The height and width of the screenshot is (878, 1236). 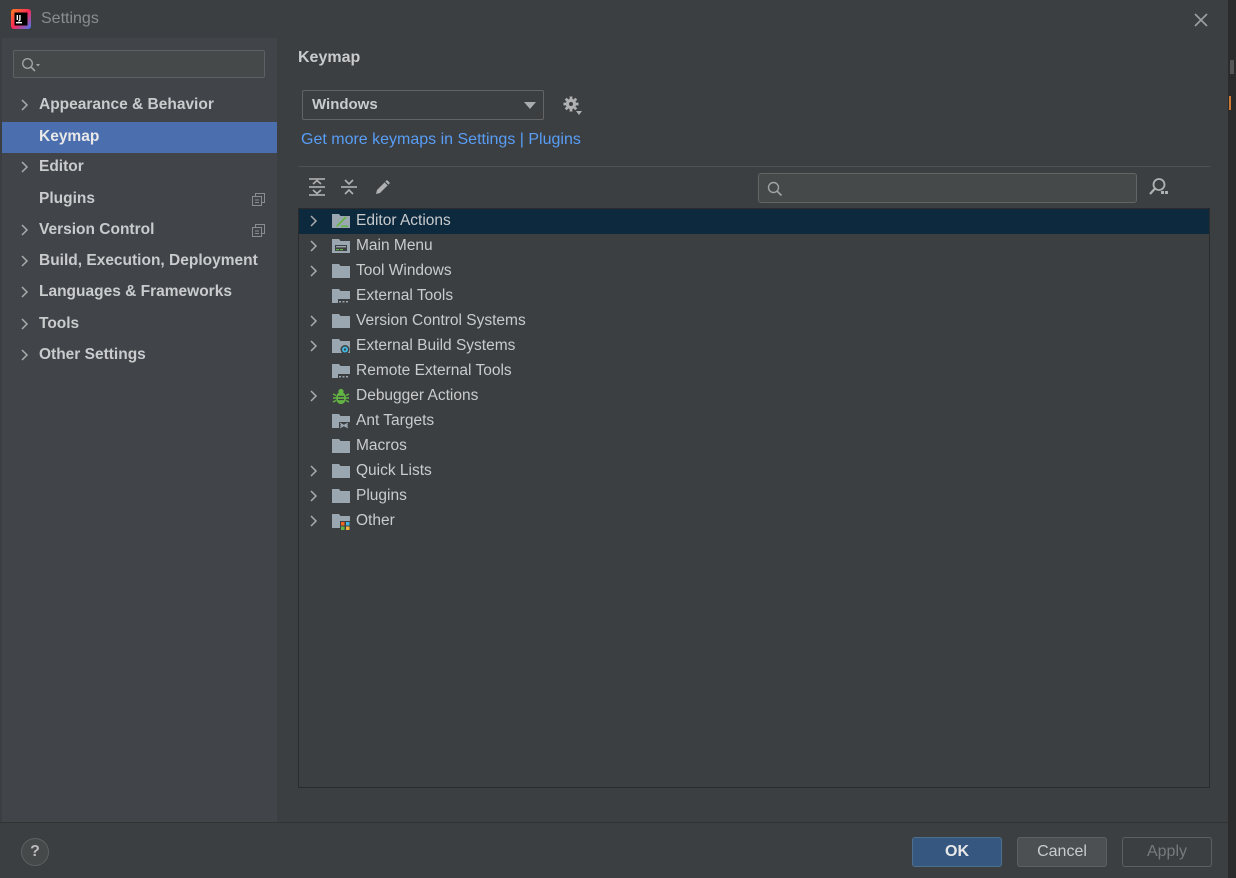 What do you see at coordinates (153, 65) in the screenshot?
I see `sidebar-search-input` at bounding box center [153, 65].